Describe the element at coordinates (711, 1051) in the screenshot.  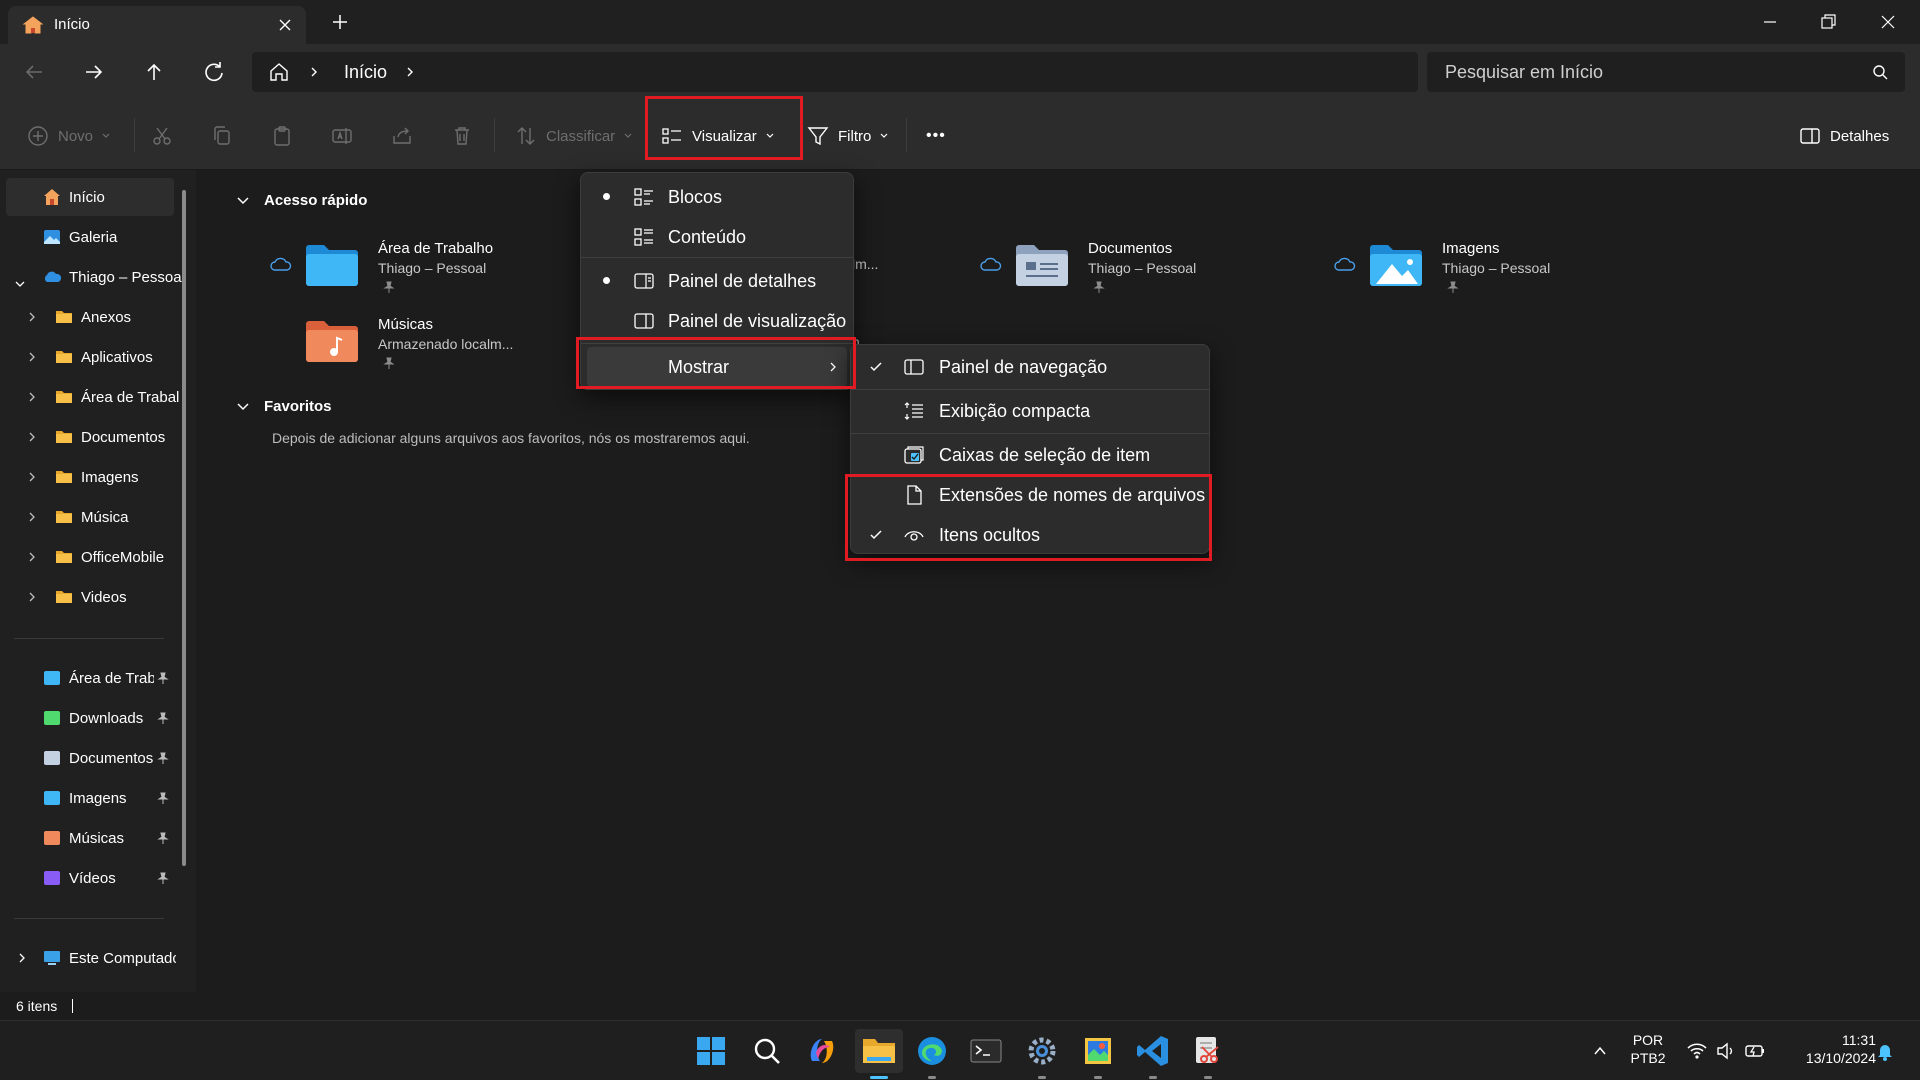
I see `start-icon` at that location.